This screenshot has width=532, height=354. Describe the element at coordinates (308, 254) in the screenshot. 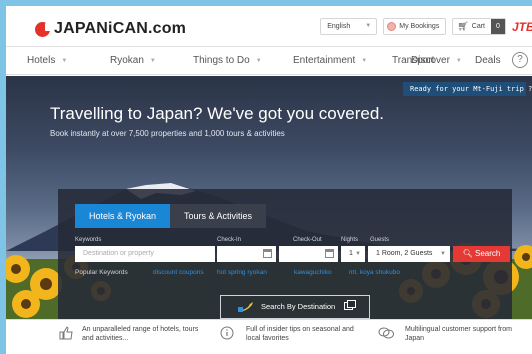

I see `checkout-field` at that location.